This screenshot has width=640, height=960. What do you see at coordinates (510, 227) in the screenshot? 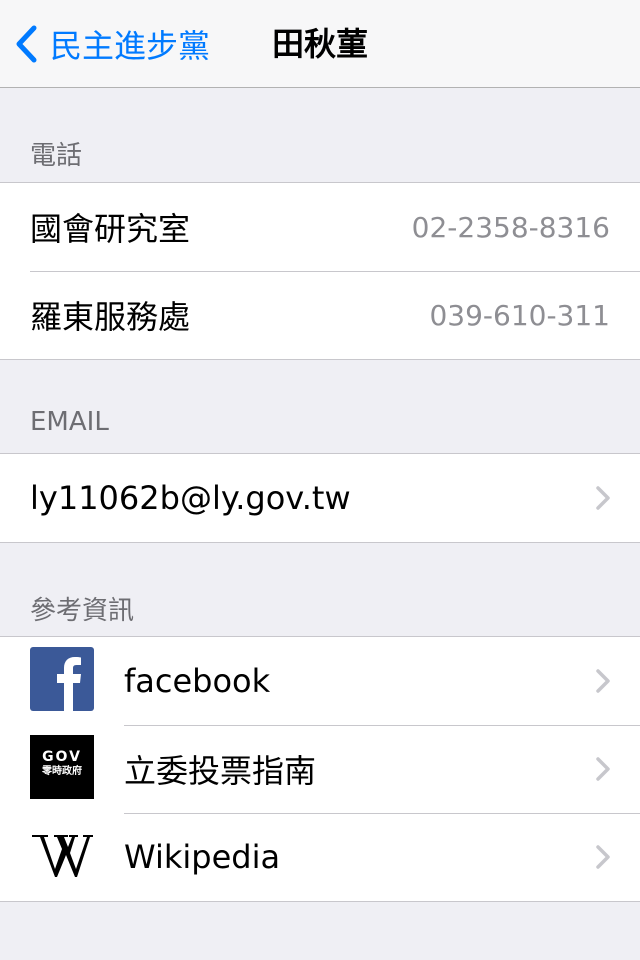
I see `phone-number: 02-2358-8316` at bounding box center [510, 227].